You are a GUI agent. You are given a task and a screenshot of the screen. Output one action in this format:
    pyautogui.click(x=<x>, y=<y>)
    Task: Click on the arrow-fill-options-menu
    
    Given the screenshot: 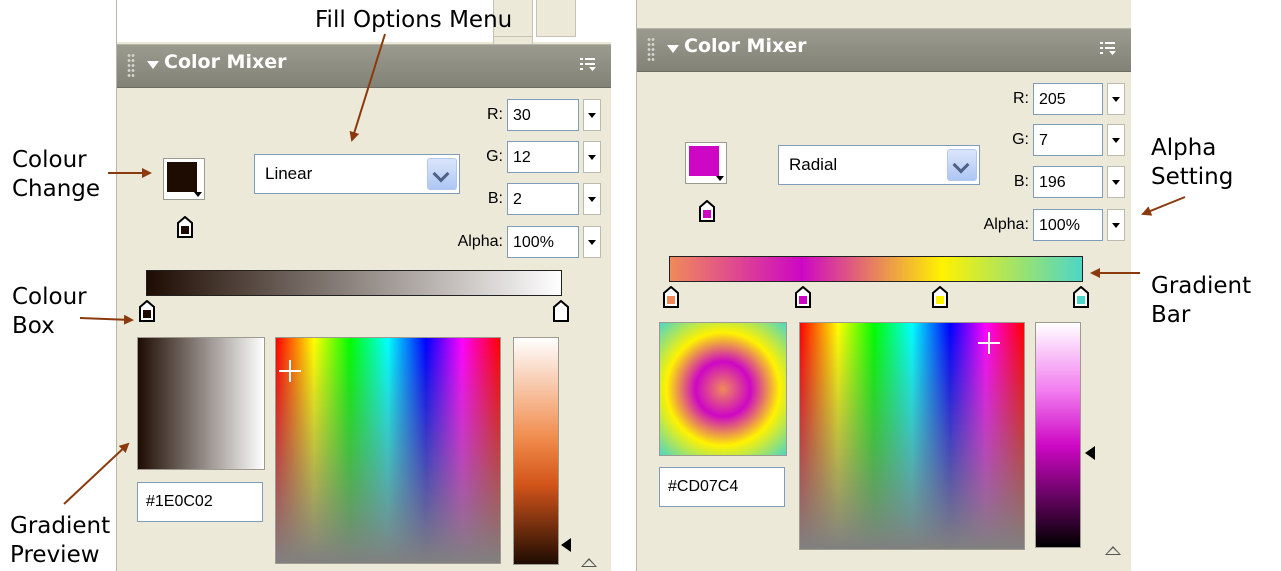 What is the action you would take?
    pyautogui.click(x=367, y=87)
    